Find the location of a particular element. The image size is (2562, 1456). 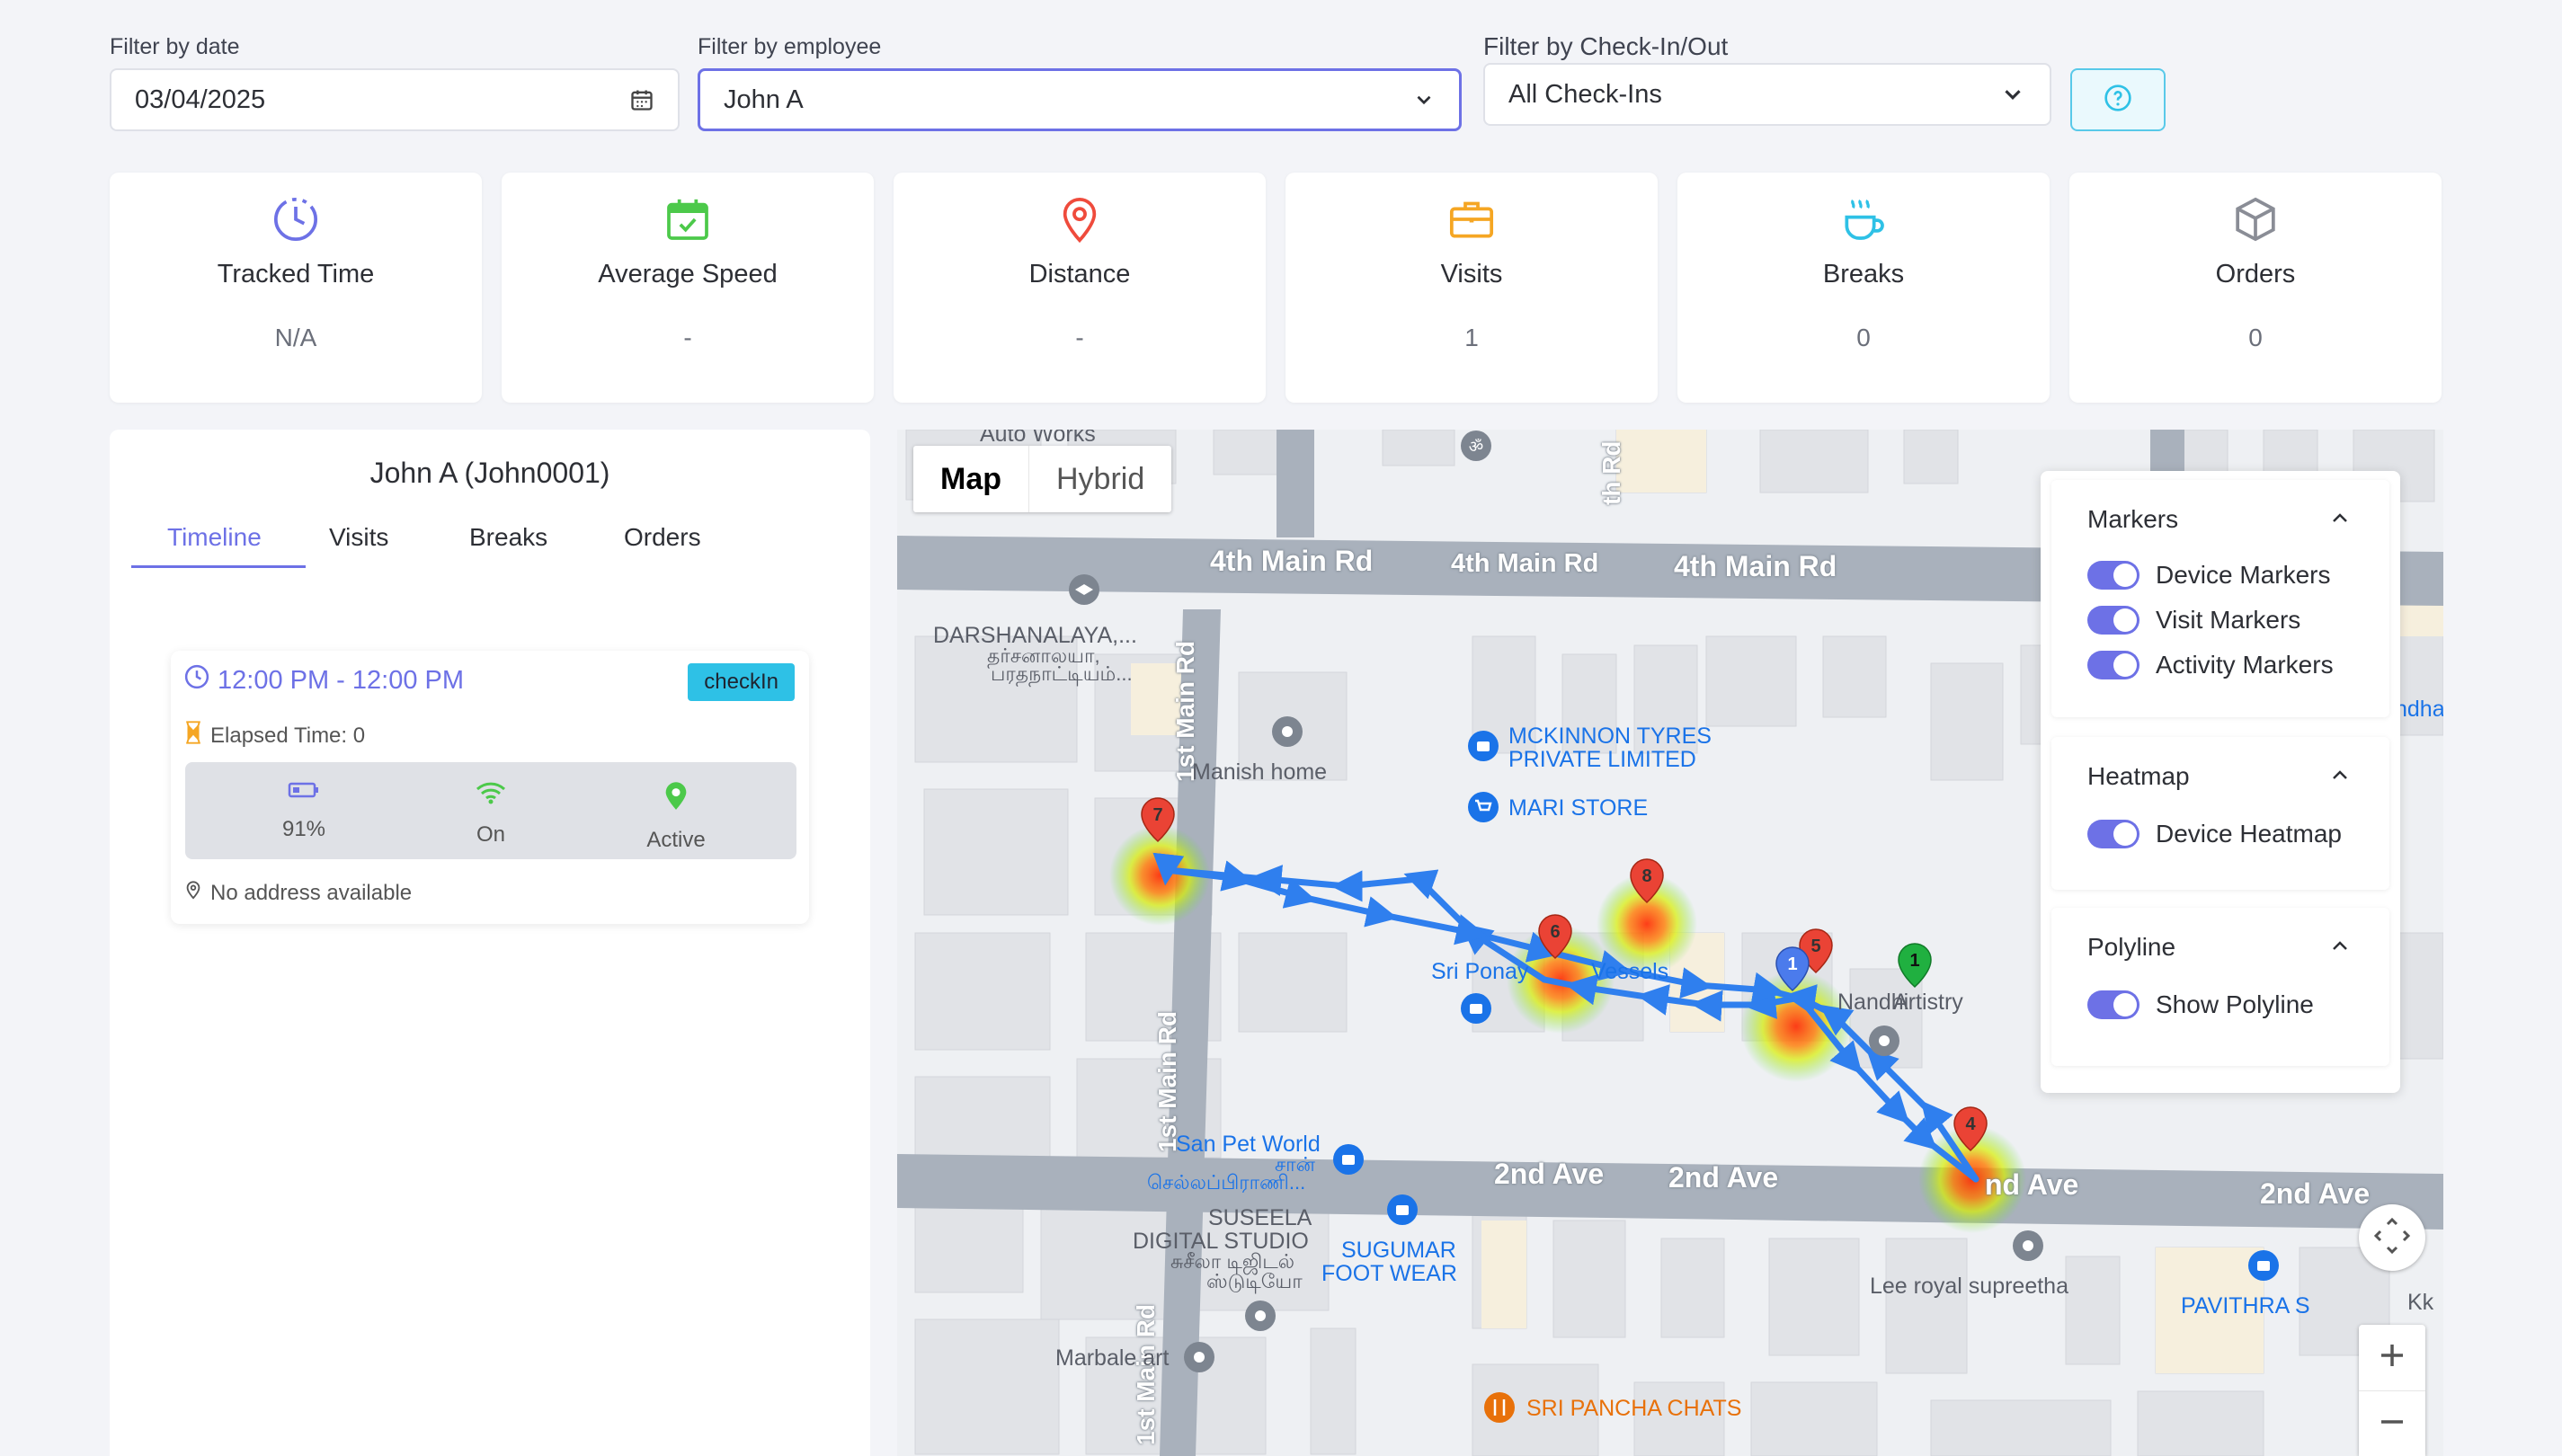

device-markers-toggle is located at coordinates (2113, 576).